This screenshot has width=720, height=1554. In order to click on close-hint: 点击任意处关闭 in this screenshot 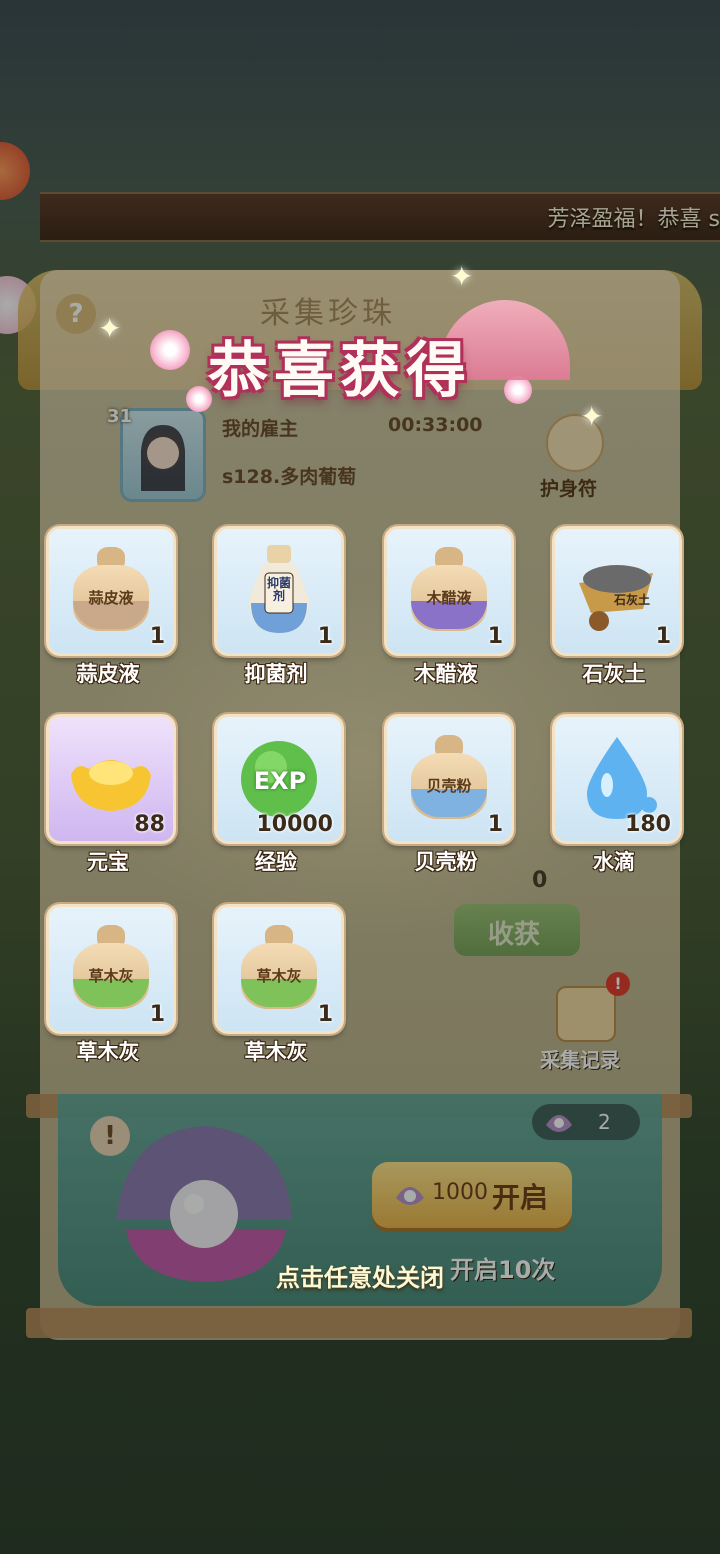, I will do `click(360, 1275)`.